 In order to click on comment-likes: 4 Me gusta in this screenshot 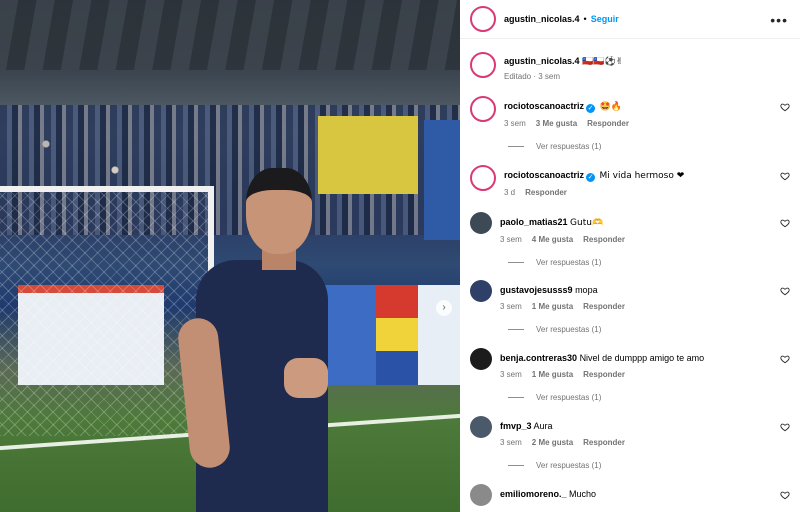, I will do `click(552, 239)`.